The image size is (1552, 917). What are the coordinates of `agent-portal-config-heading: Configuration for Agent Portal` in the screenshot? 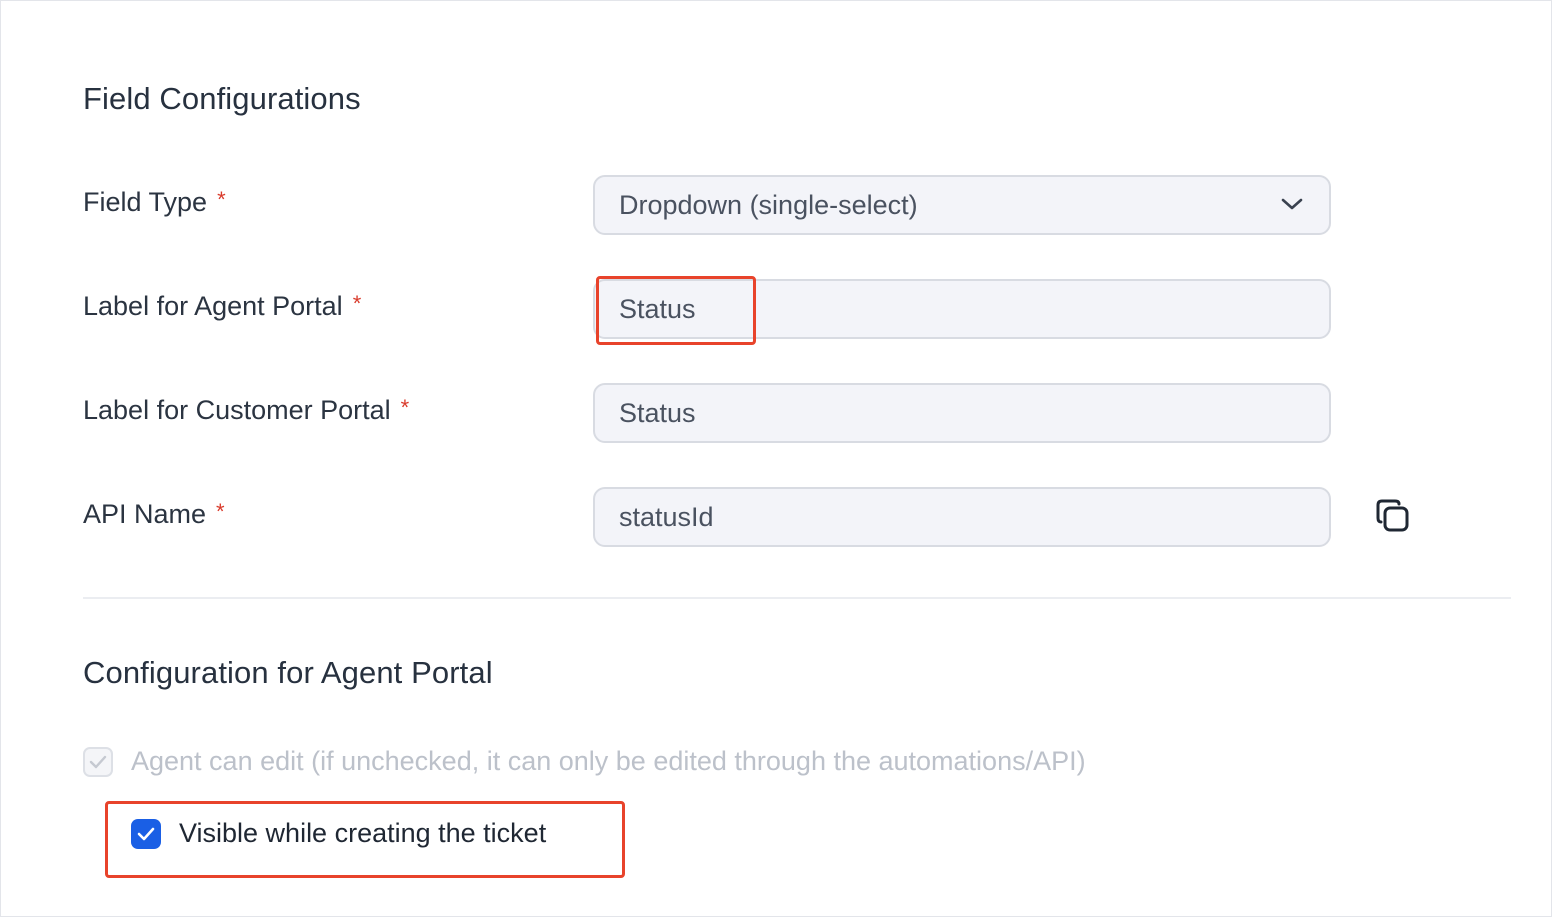 It's located at (288, 672).